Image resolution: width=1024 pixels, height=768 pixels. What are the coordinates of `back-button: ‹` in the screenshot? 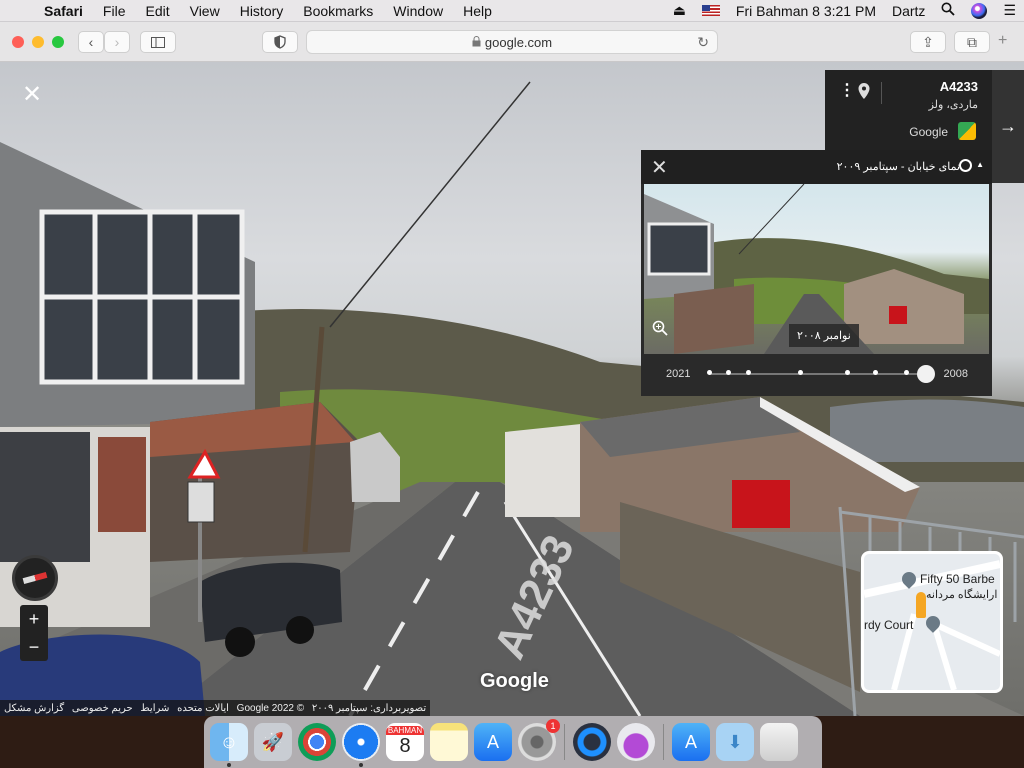 It's located at (91, 42).